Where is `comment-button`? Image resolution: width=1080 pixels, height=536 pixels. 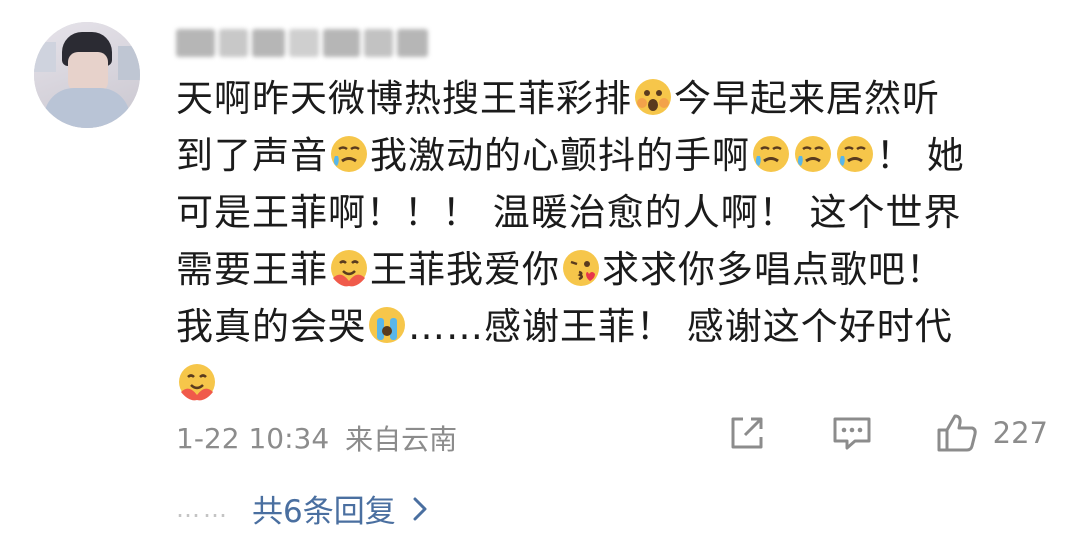
comment-button is located at coordinates (852, 433).